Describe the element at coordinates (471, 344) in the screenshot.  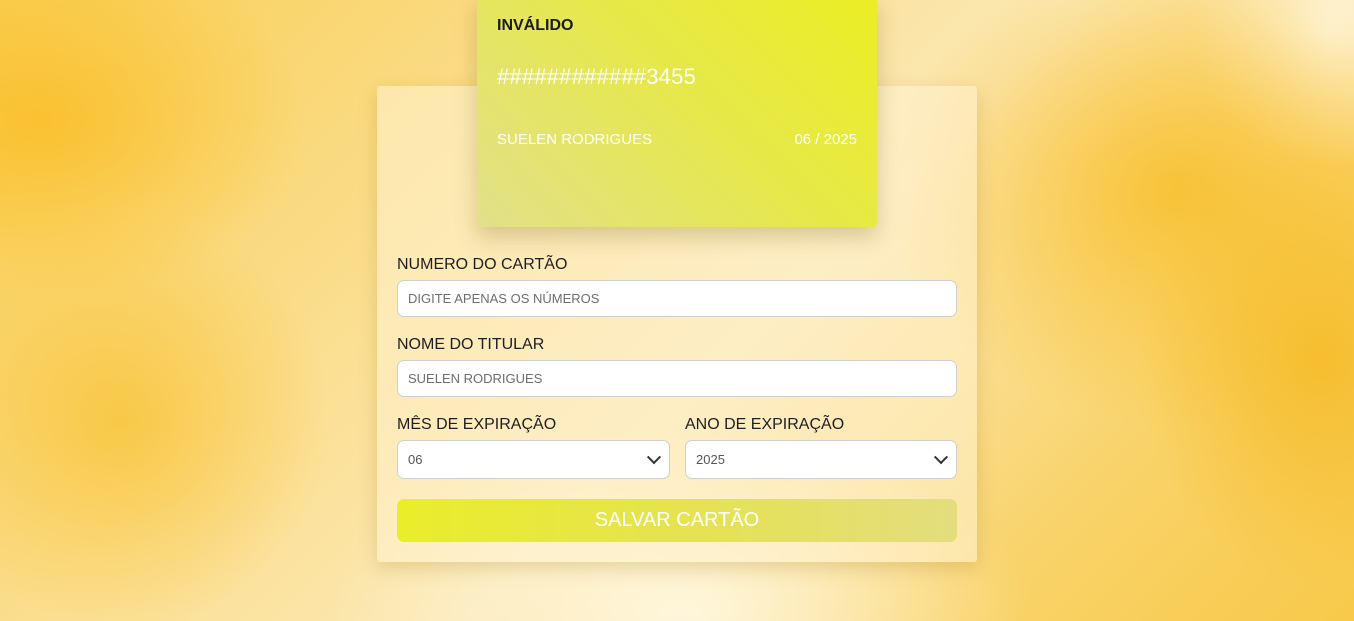
I see `holder-name-label: NOME DO TITULAR` at that location.